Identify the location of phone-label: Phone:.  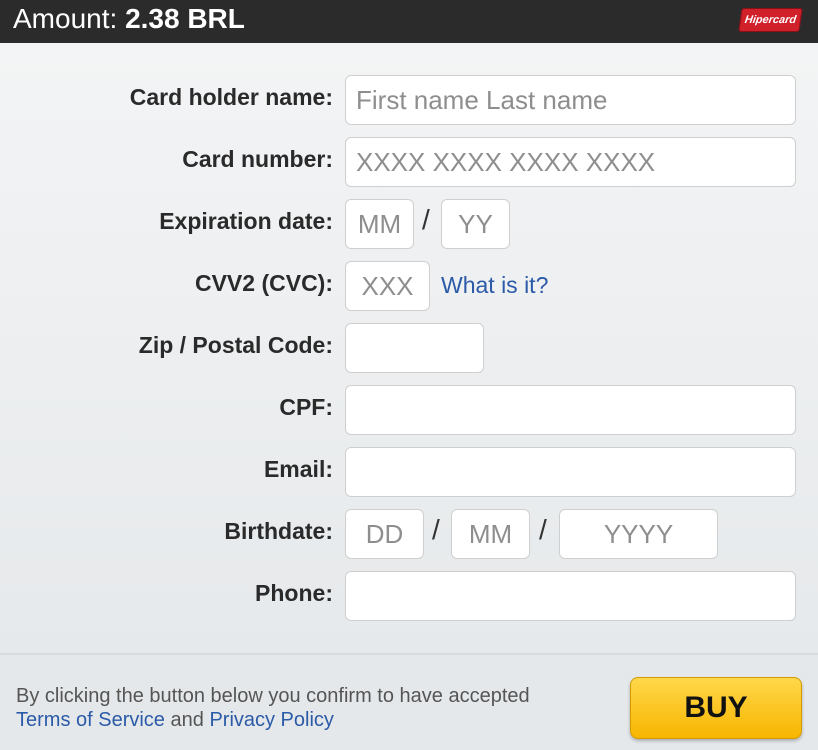
(294, 593).